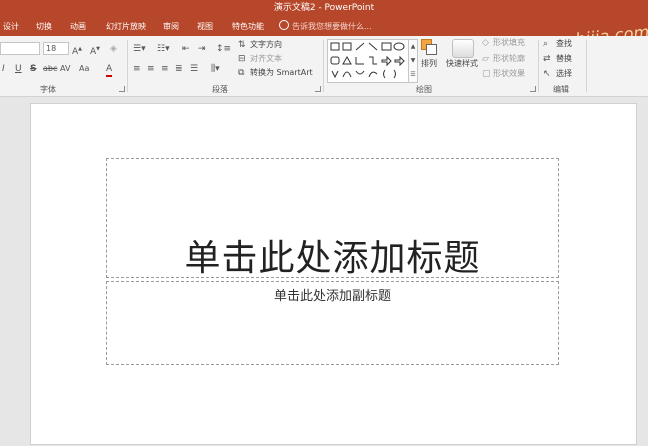 The image size is (648, 446). Describe the element at coordinates (113, 49) in the screenshot. I see `clear-format-icon: ◈` at that location.